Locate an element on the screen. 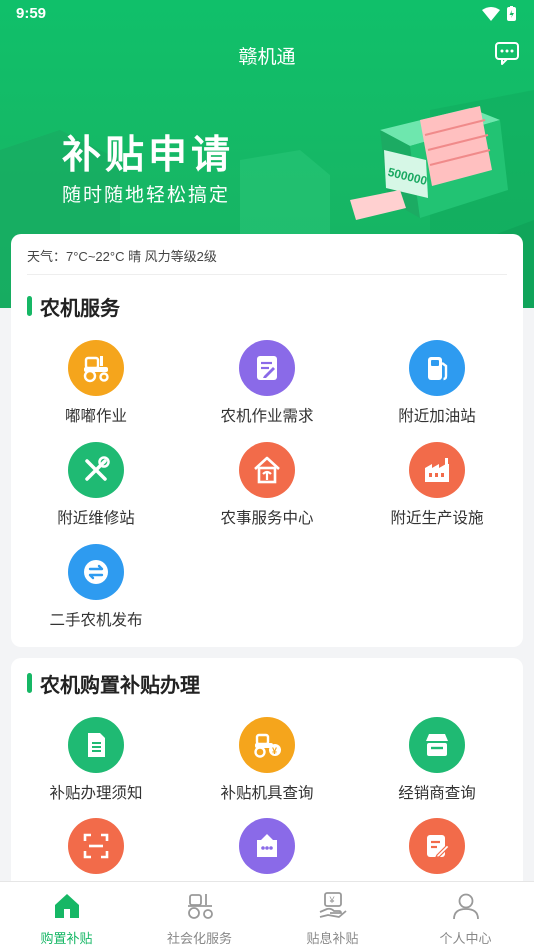  service-label: 农事服务中心 is located at coordinates (267, 518).